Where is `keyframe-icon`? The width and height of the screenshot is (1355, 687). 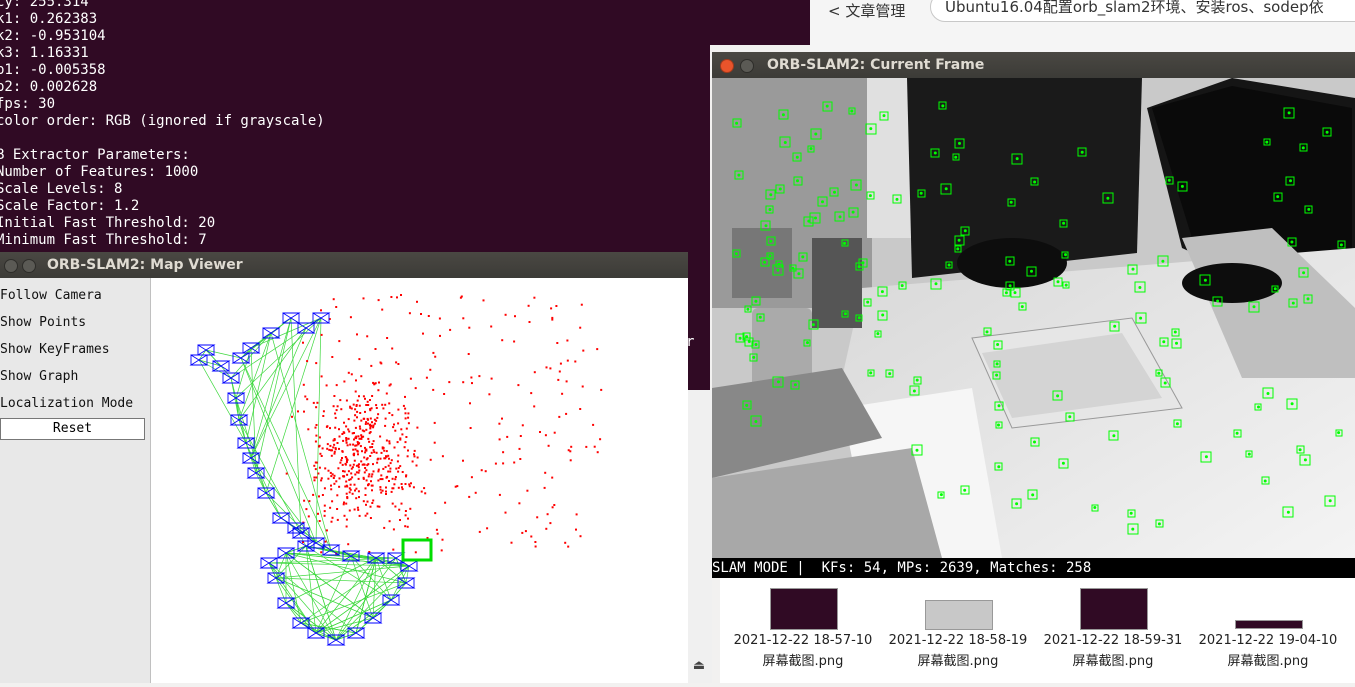
keyframe-icon is located at coordinates (231, 378).